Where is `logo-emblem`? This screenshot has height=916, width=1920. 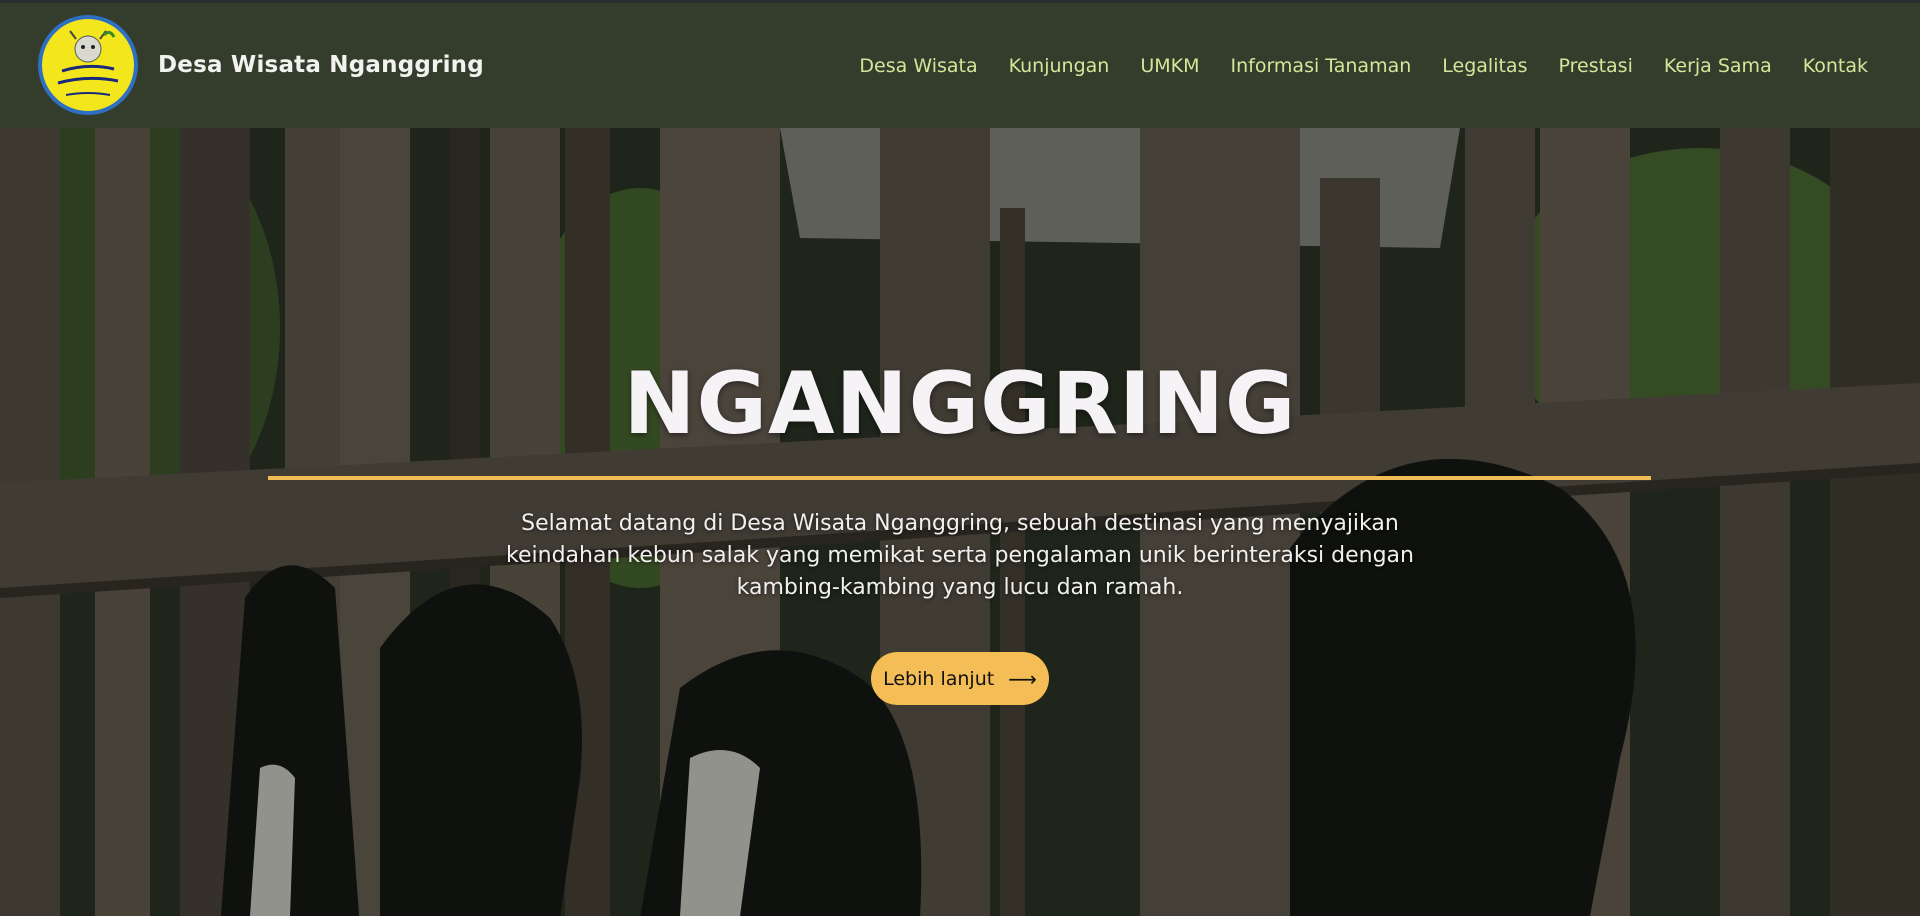
logo-emblem is located at coordinates (88, 65).